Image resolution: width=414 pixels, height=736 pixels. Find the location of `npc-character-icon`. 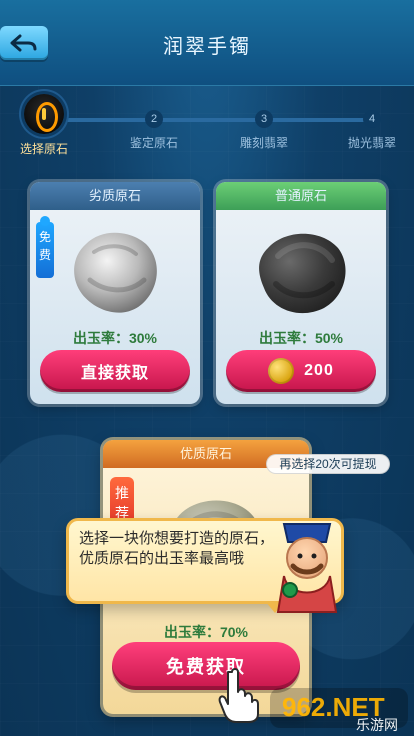

npc-character-icon is located at coordinates (307, 568).